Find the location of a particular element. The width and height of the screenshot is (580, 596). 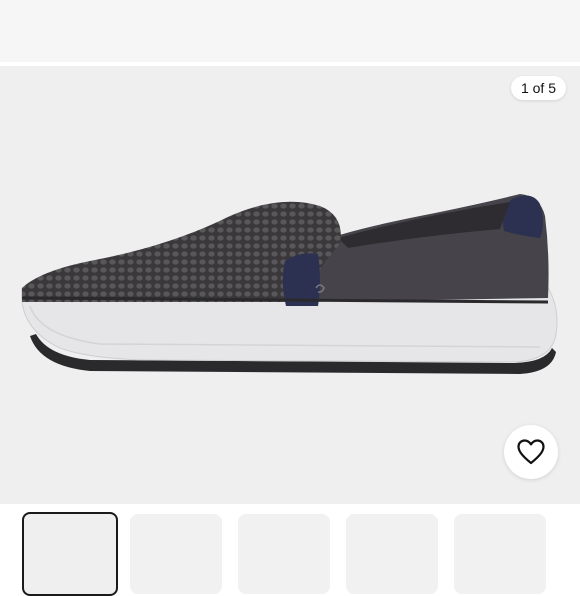

thumbnail-strip is located at coordinates (290, 554).